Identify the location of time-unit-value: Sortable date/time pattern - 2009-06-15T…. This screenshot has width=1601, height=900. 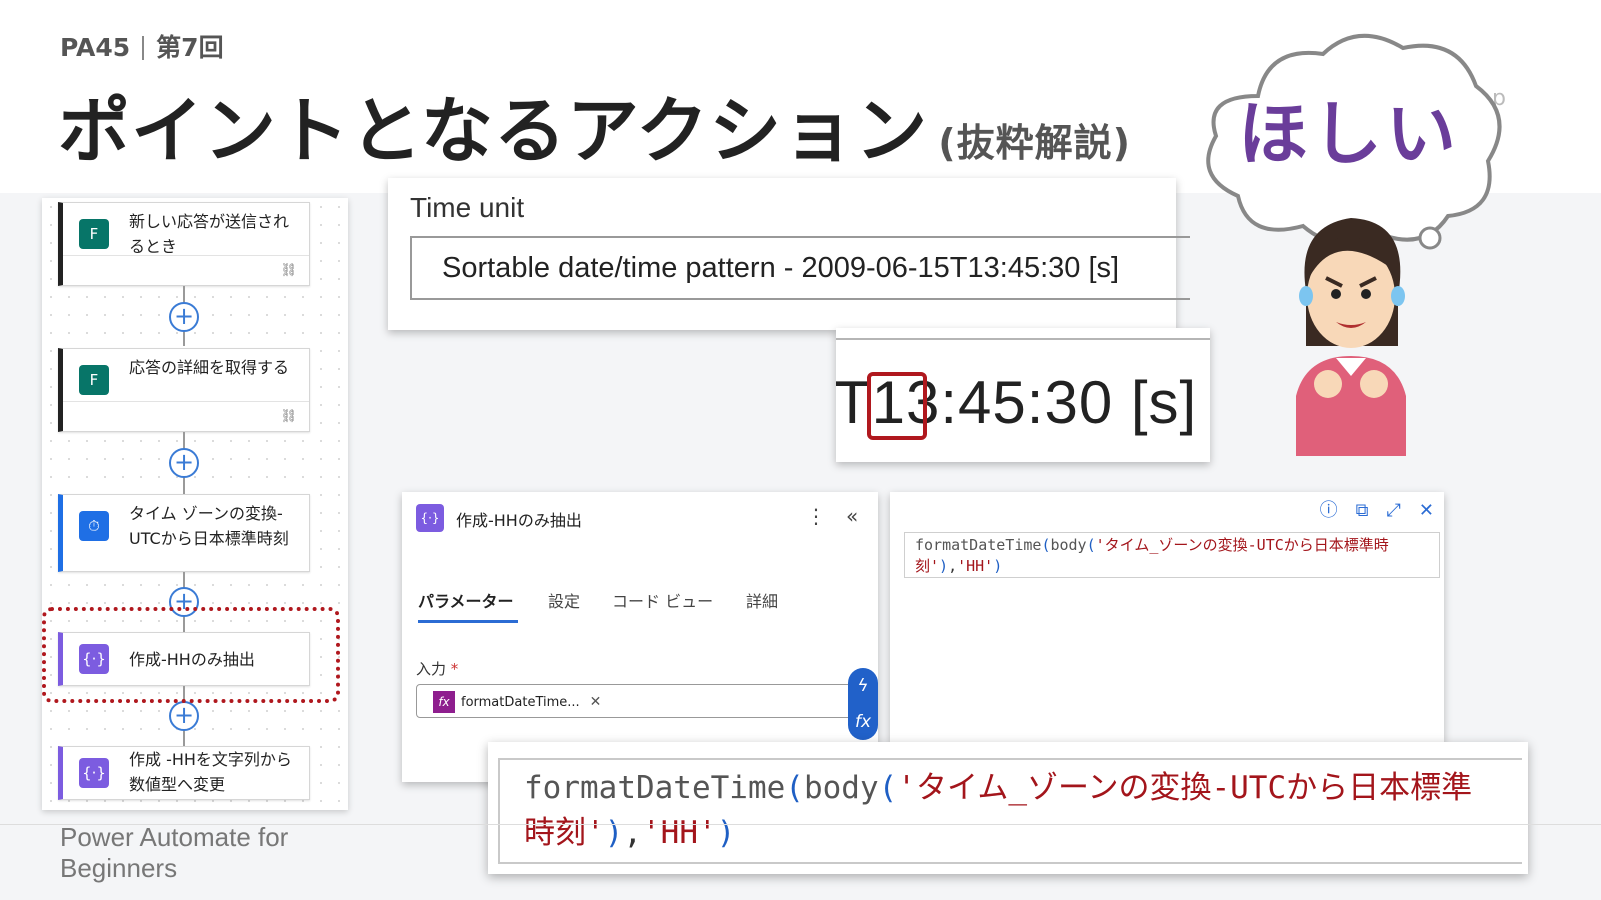
(781, 268).